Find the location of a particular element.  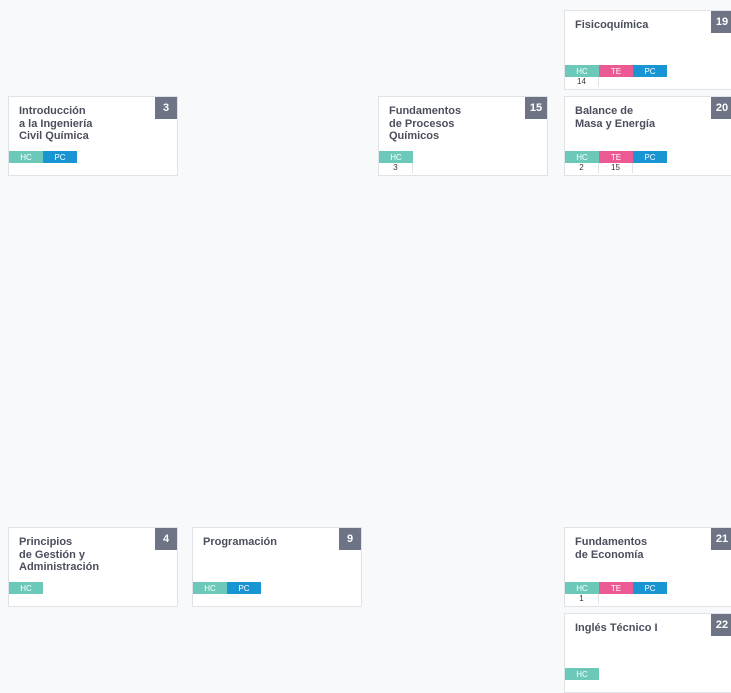

course-number-badge: 3 is located at coordinates (166, 108).